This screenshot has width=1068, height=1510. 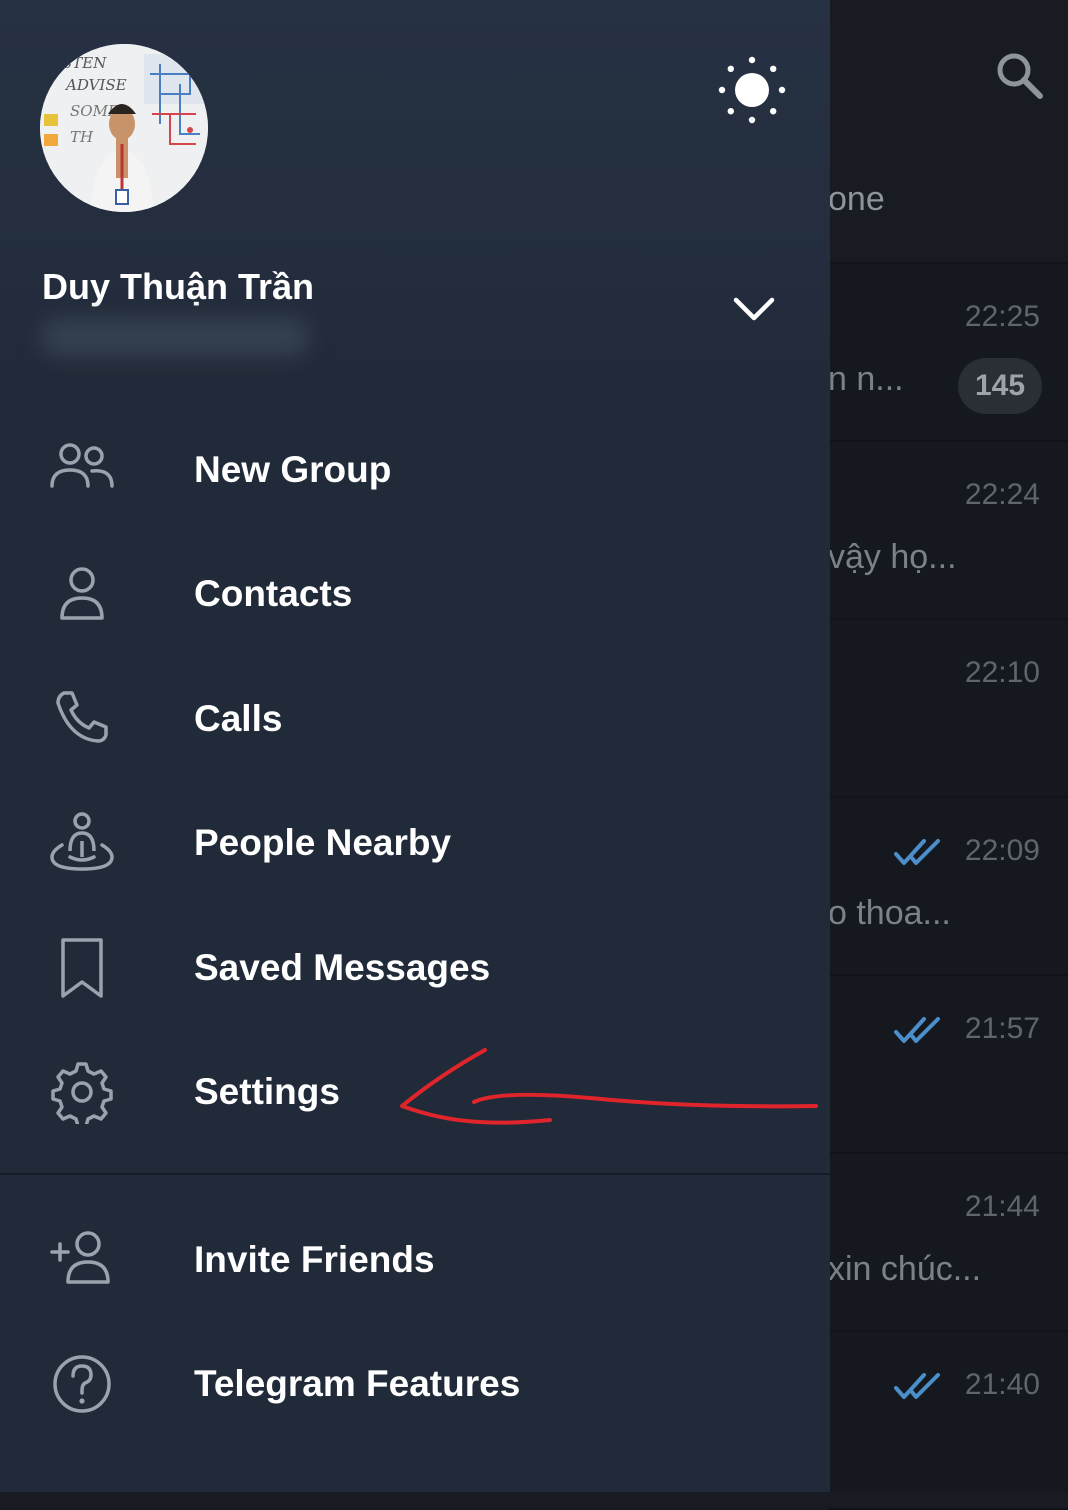 I want to click on menu-item-people-nearby: People Nearby, so click(x=415, y=843).